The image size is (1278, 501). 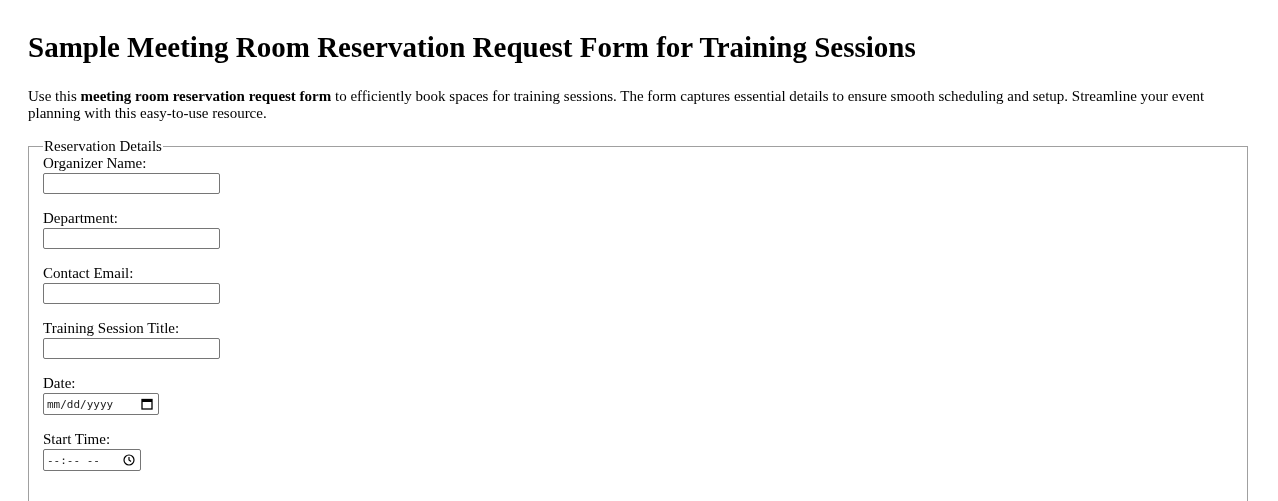 What do you see at coordinates (129, 460) in the screenshot?
I see `clock-icon` at bounding box center [129, 460].